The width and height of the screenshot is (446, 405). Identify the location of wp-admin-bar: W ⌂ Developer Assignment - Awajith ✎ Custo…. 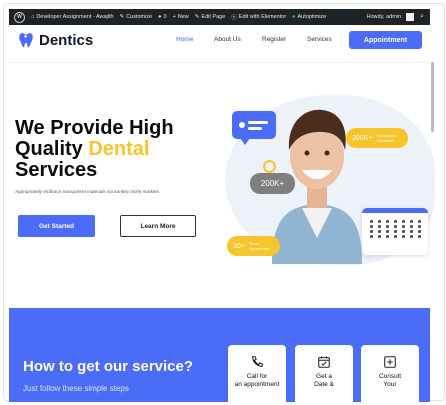
(219, 17).